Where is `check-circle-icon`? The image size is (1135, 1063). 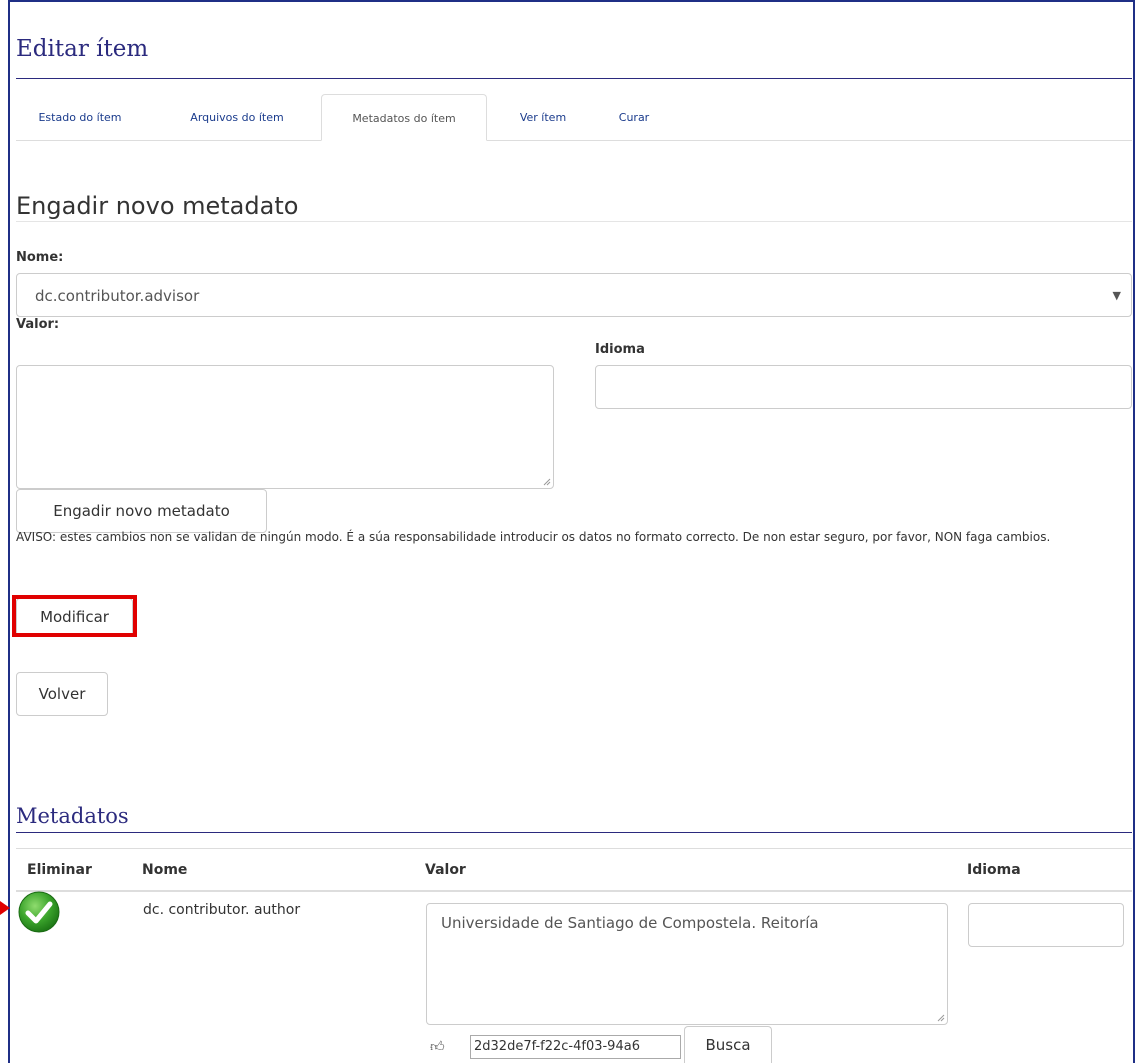
check-circle-icon is located at coordinates (39, 912).